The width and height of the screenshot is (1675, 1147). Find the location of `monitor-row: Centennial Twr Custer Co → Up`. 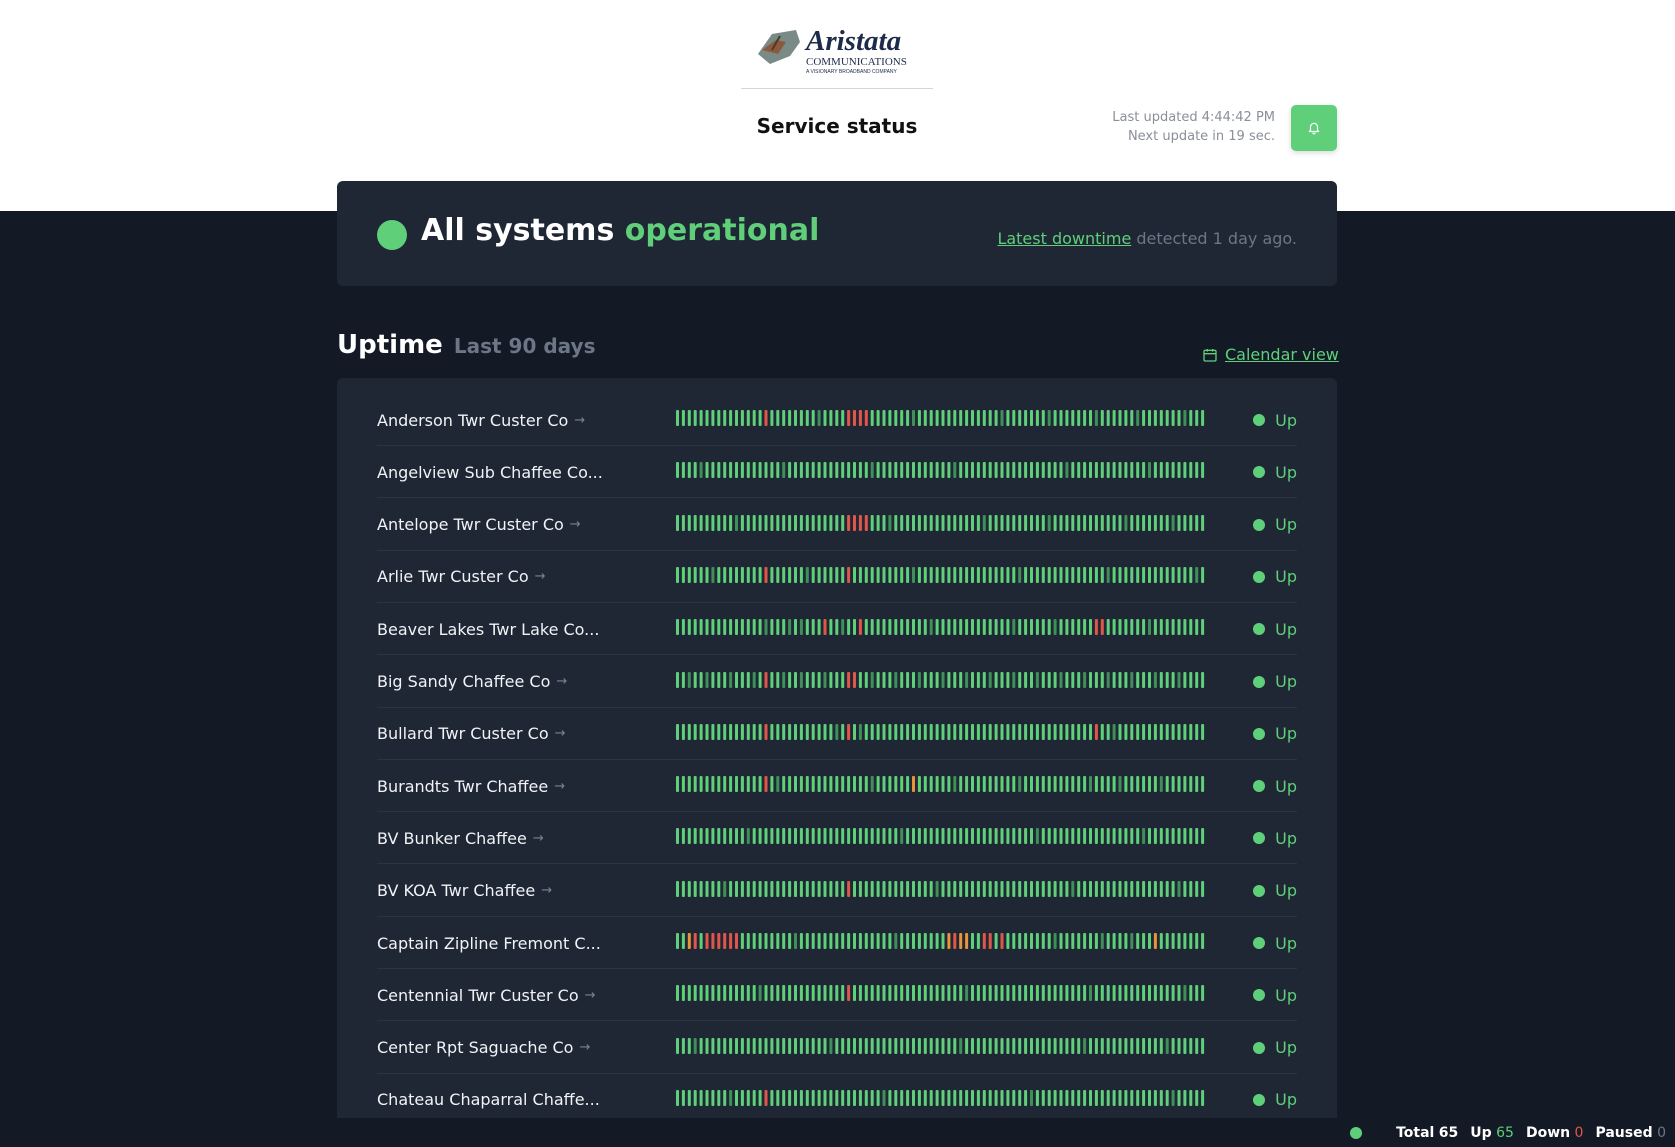

monitor-row: Centennial Twr Custer Co → Up is located at coordinates (837, 995).